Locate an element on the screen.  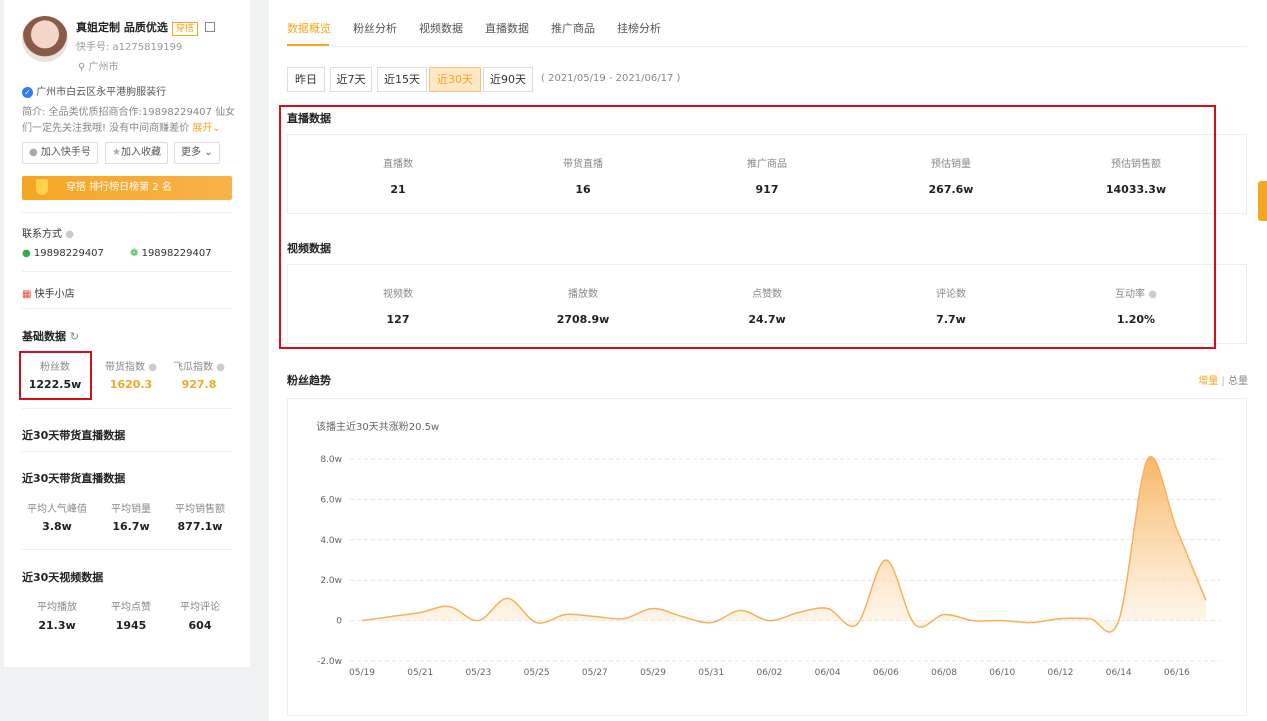
tab-products: 推广商品 is located at coordinates (573, 28).